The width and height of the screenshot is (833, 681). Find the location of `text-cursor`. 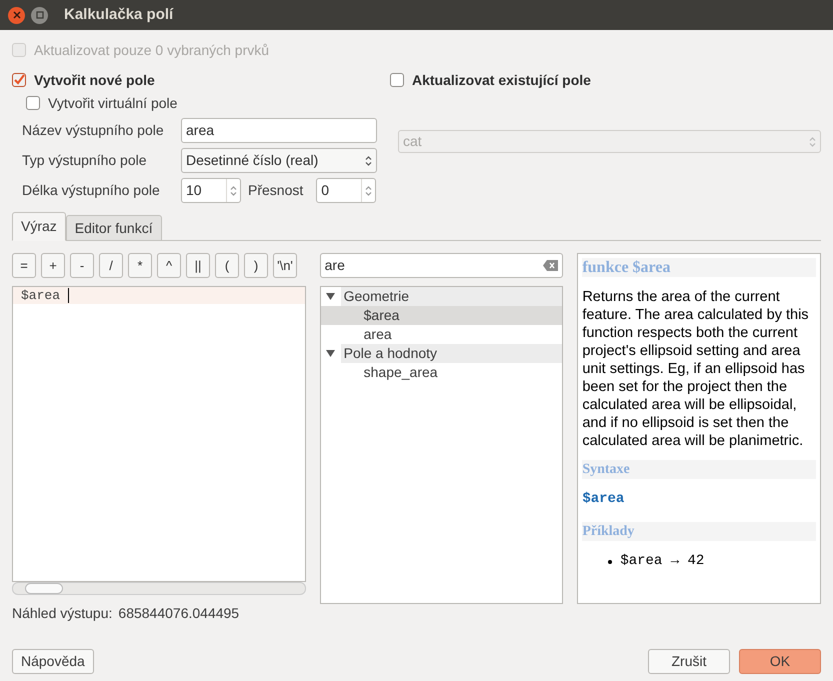

text-cursor is located at coordinates (69, 295).